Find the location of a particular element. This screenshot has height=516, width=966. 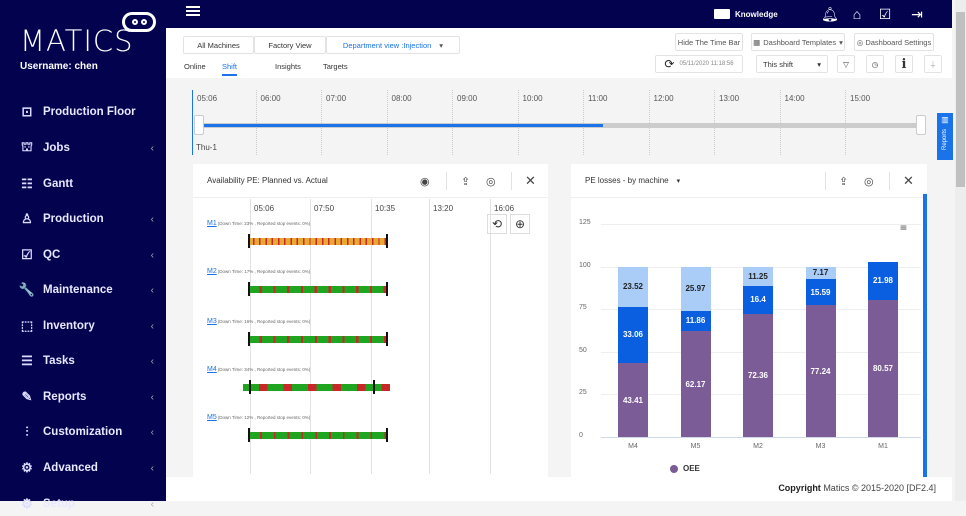

sidebar-item-tasks: ☰ Tasks ‹ is located at coordinates (88, 361).